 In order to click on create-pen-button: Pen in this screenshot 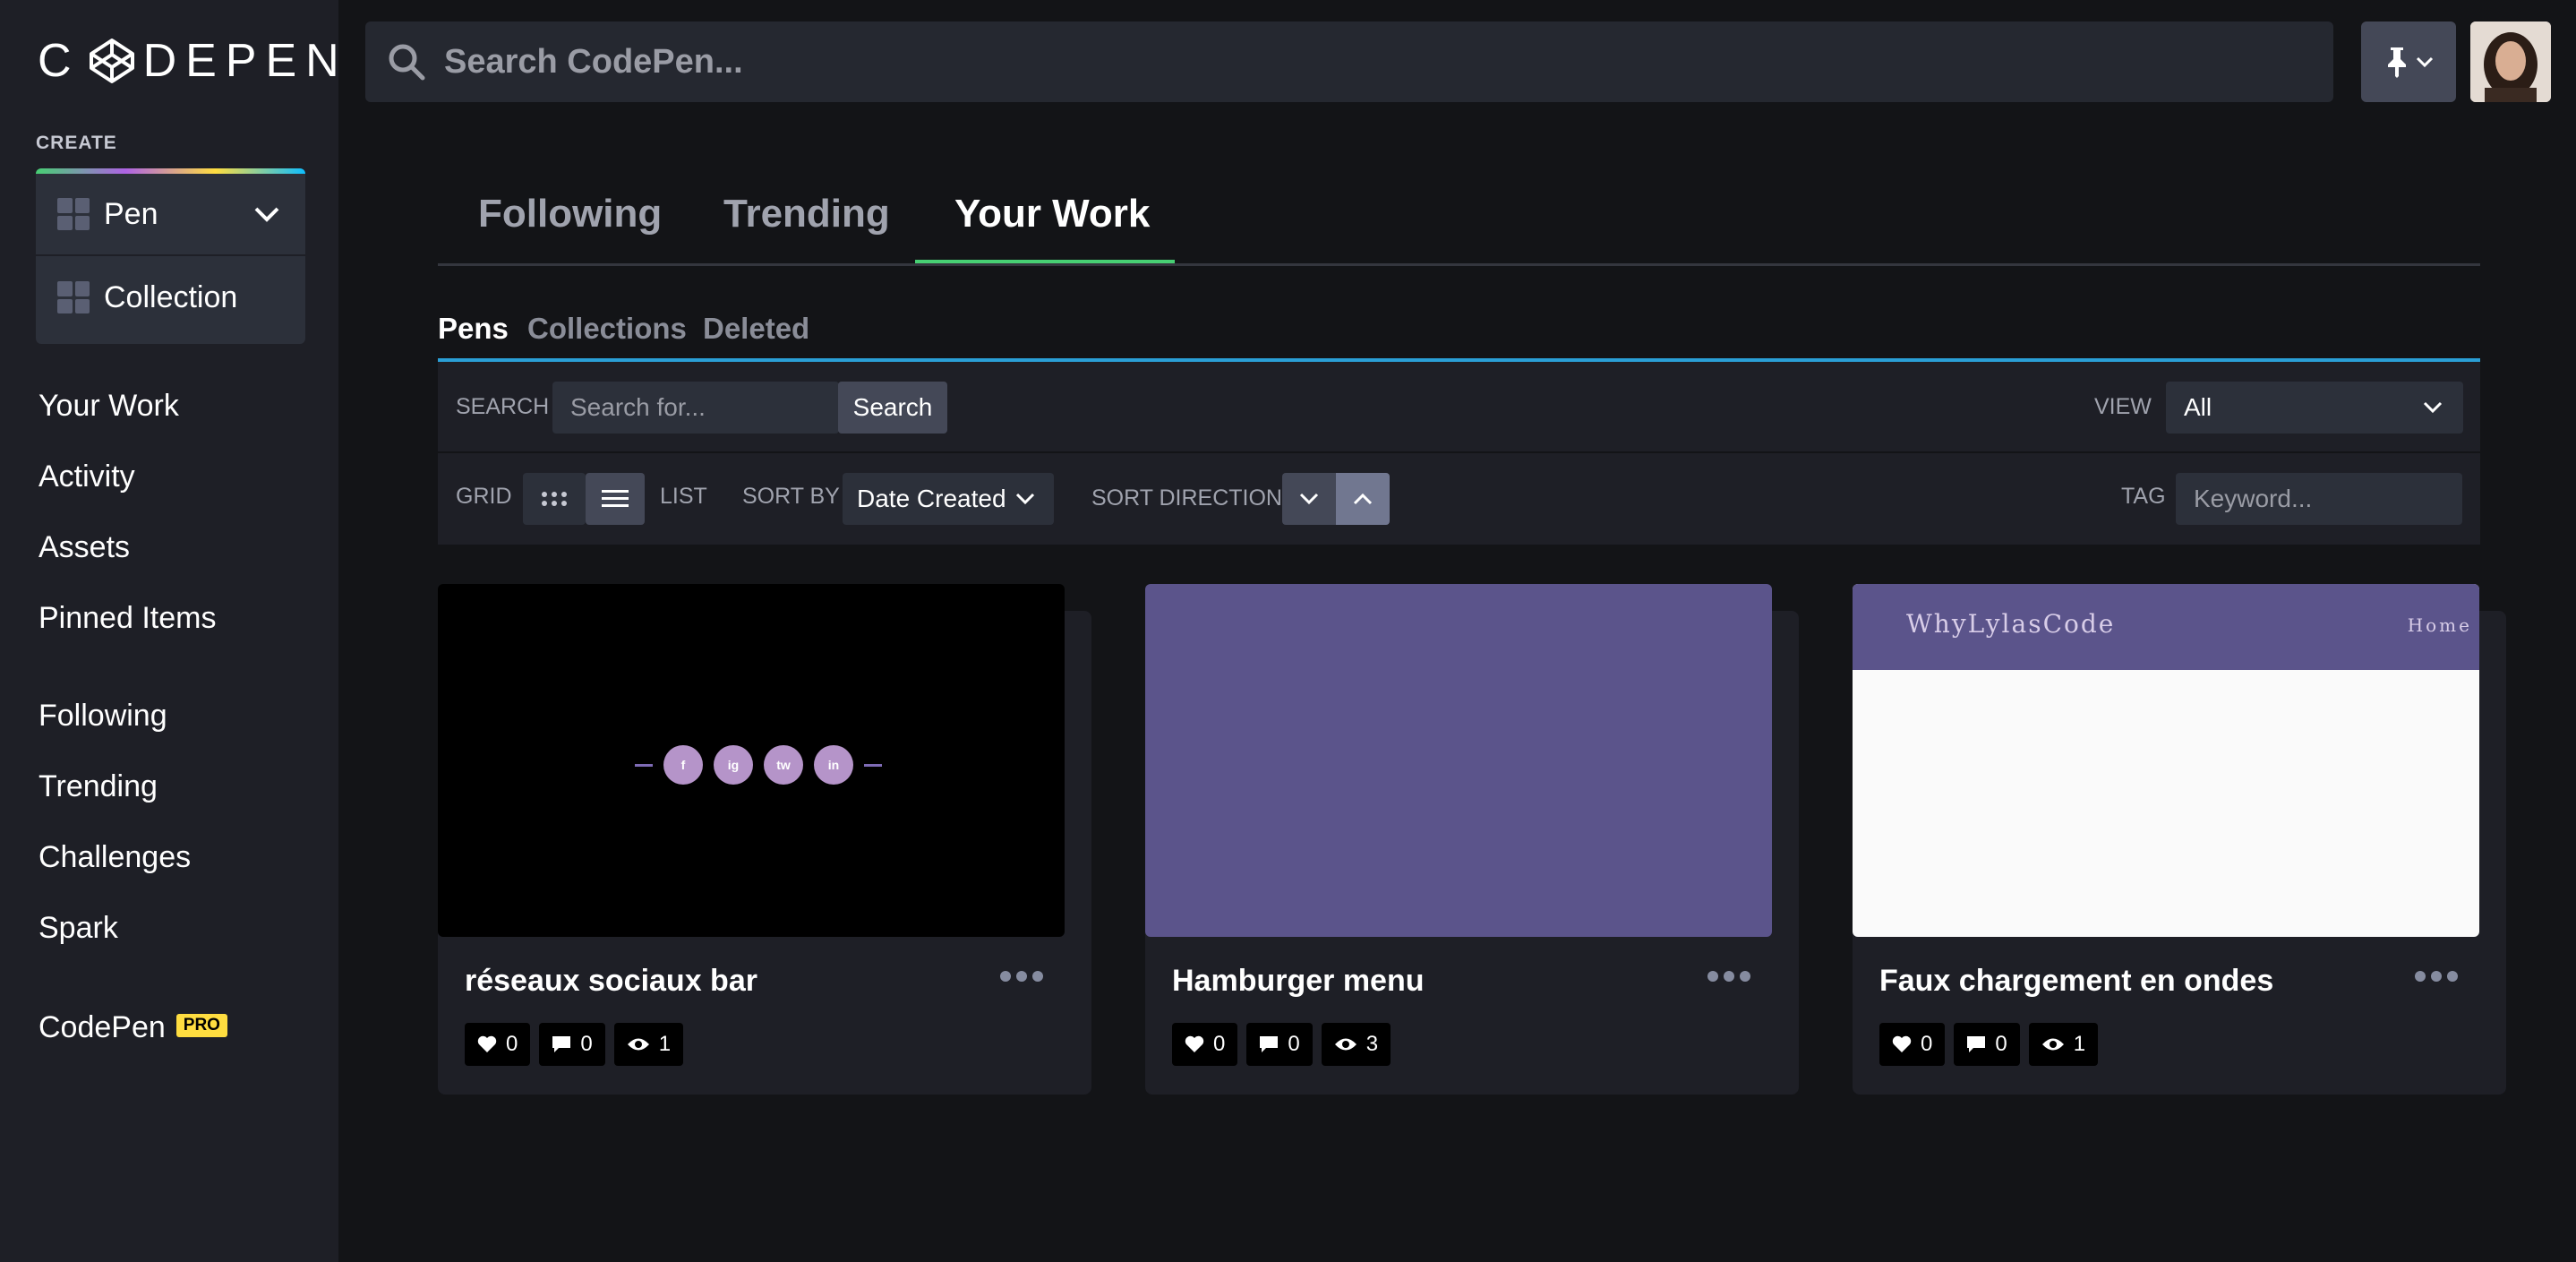, I will do `click(170, 214)`.